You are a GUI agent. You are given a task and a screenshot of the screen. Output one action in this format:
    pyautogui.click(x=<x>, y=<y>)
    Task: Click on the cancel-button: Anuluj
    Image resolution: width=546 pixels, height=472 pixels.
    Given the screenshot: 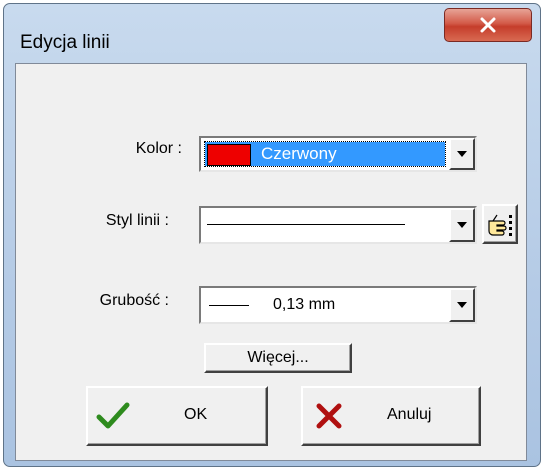 What is the action you would take?
    pyautogui.click(x=391, y=416)
    